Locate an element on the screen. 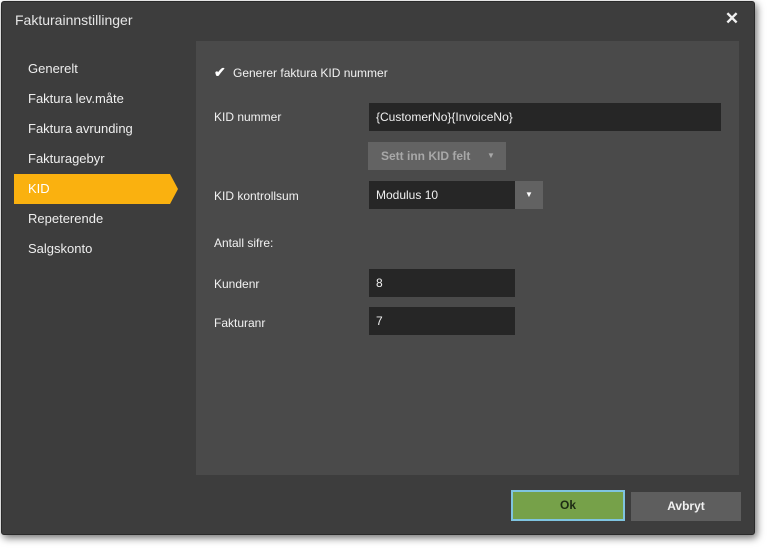 The height and width of the screenshot is (548, 768). sidebar-item-faktura-avrunding: Faktura avrunding is located at coordinates (99, 129).